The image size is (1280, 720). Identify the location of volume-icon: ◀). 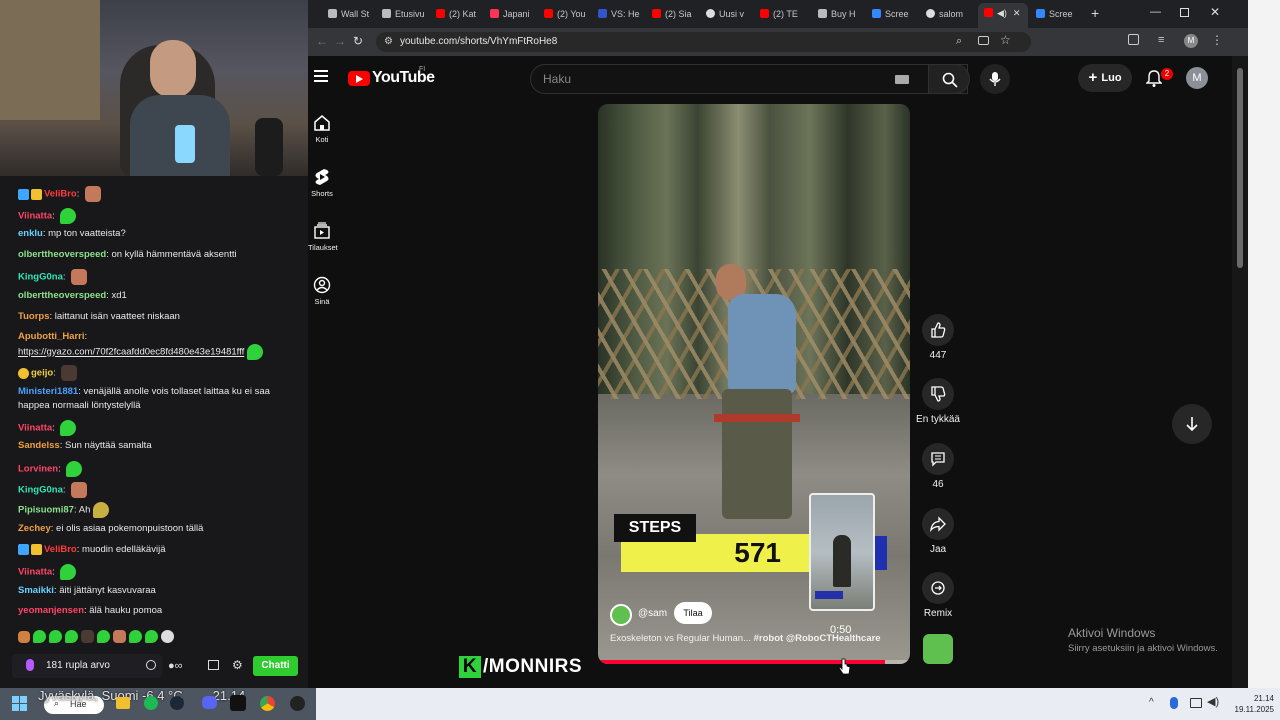
(1213, 701).